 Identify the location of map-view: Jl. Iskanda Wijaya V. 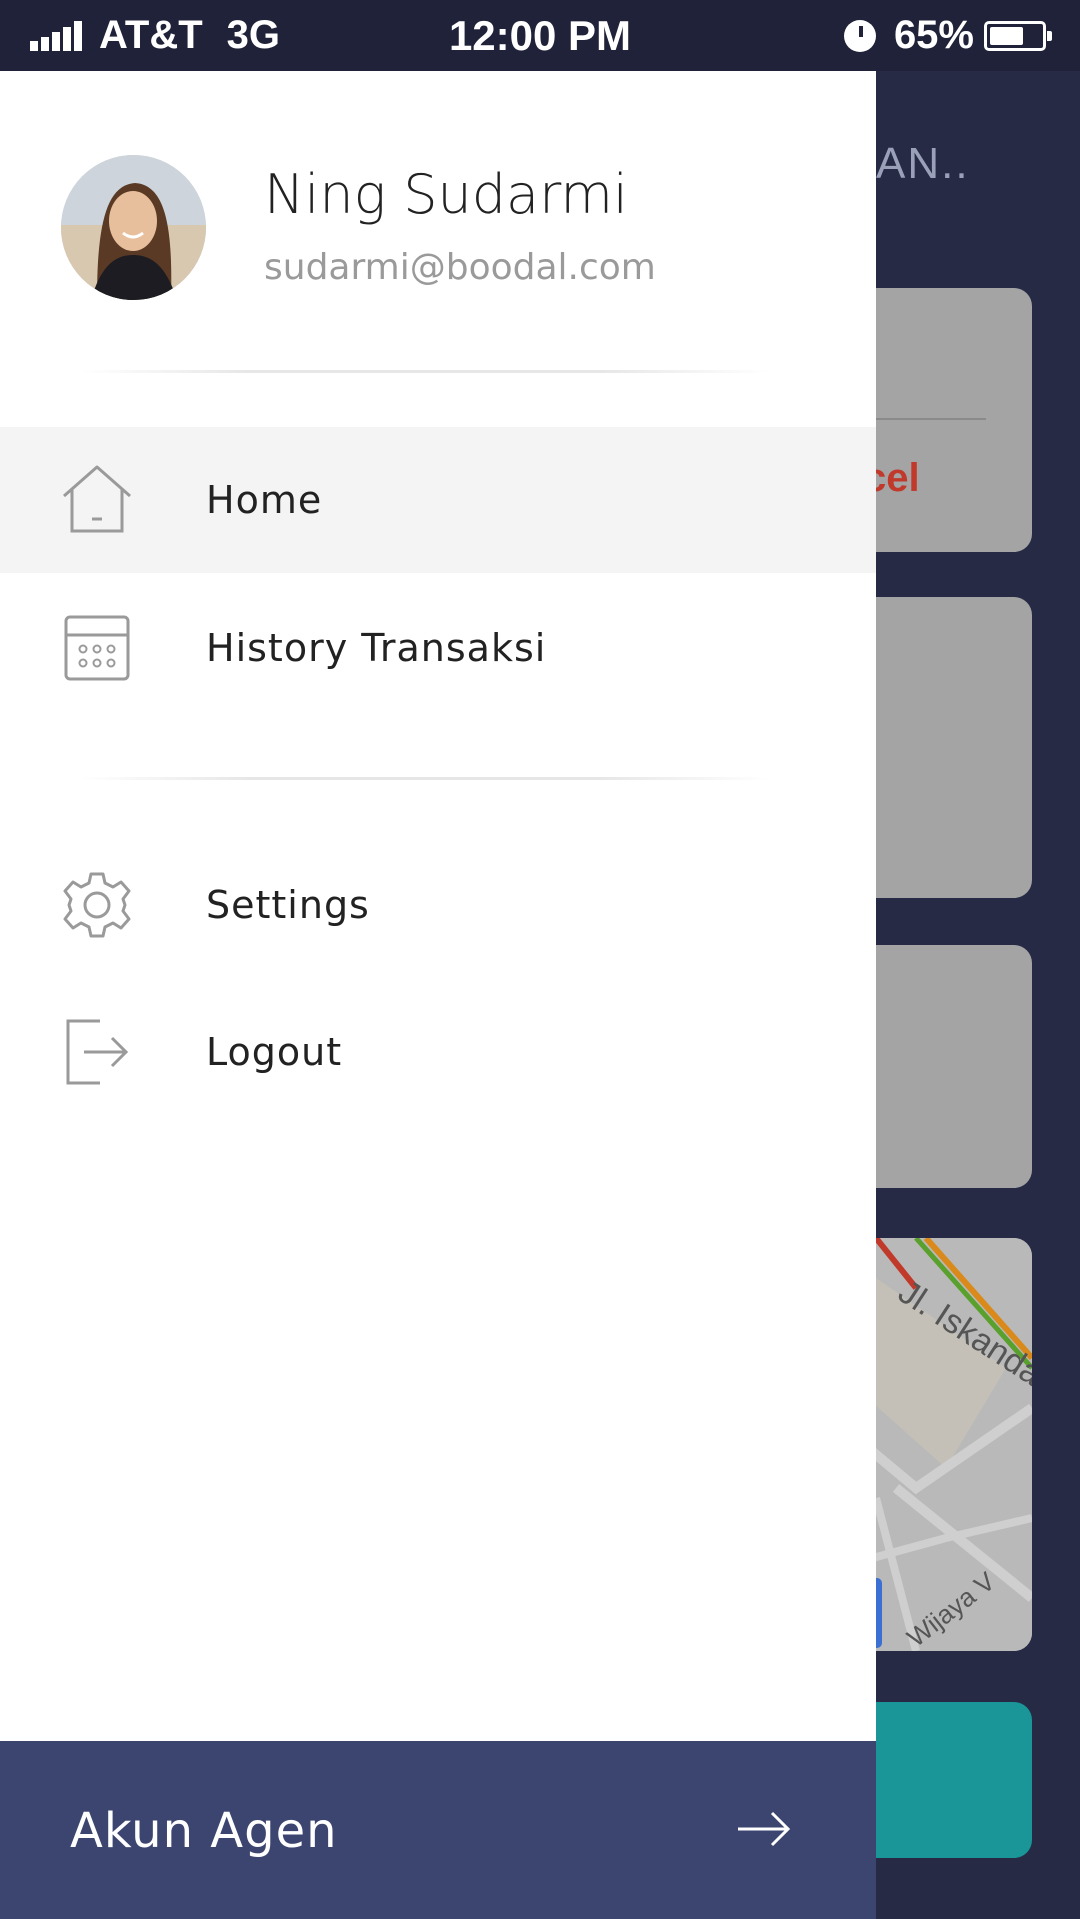
(954, 1444).